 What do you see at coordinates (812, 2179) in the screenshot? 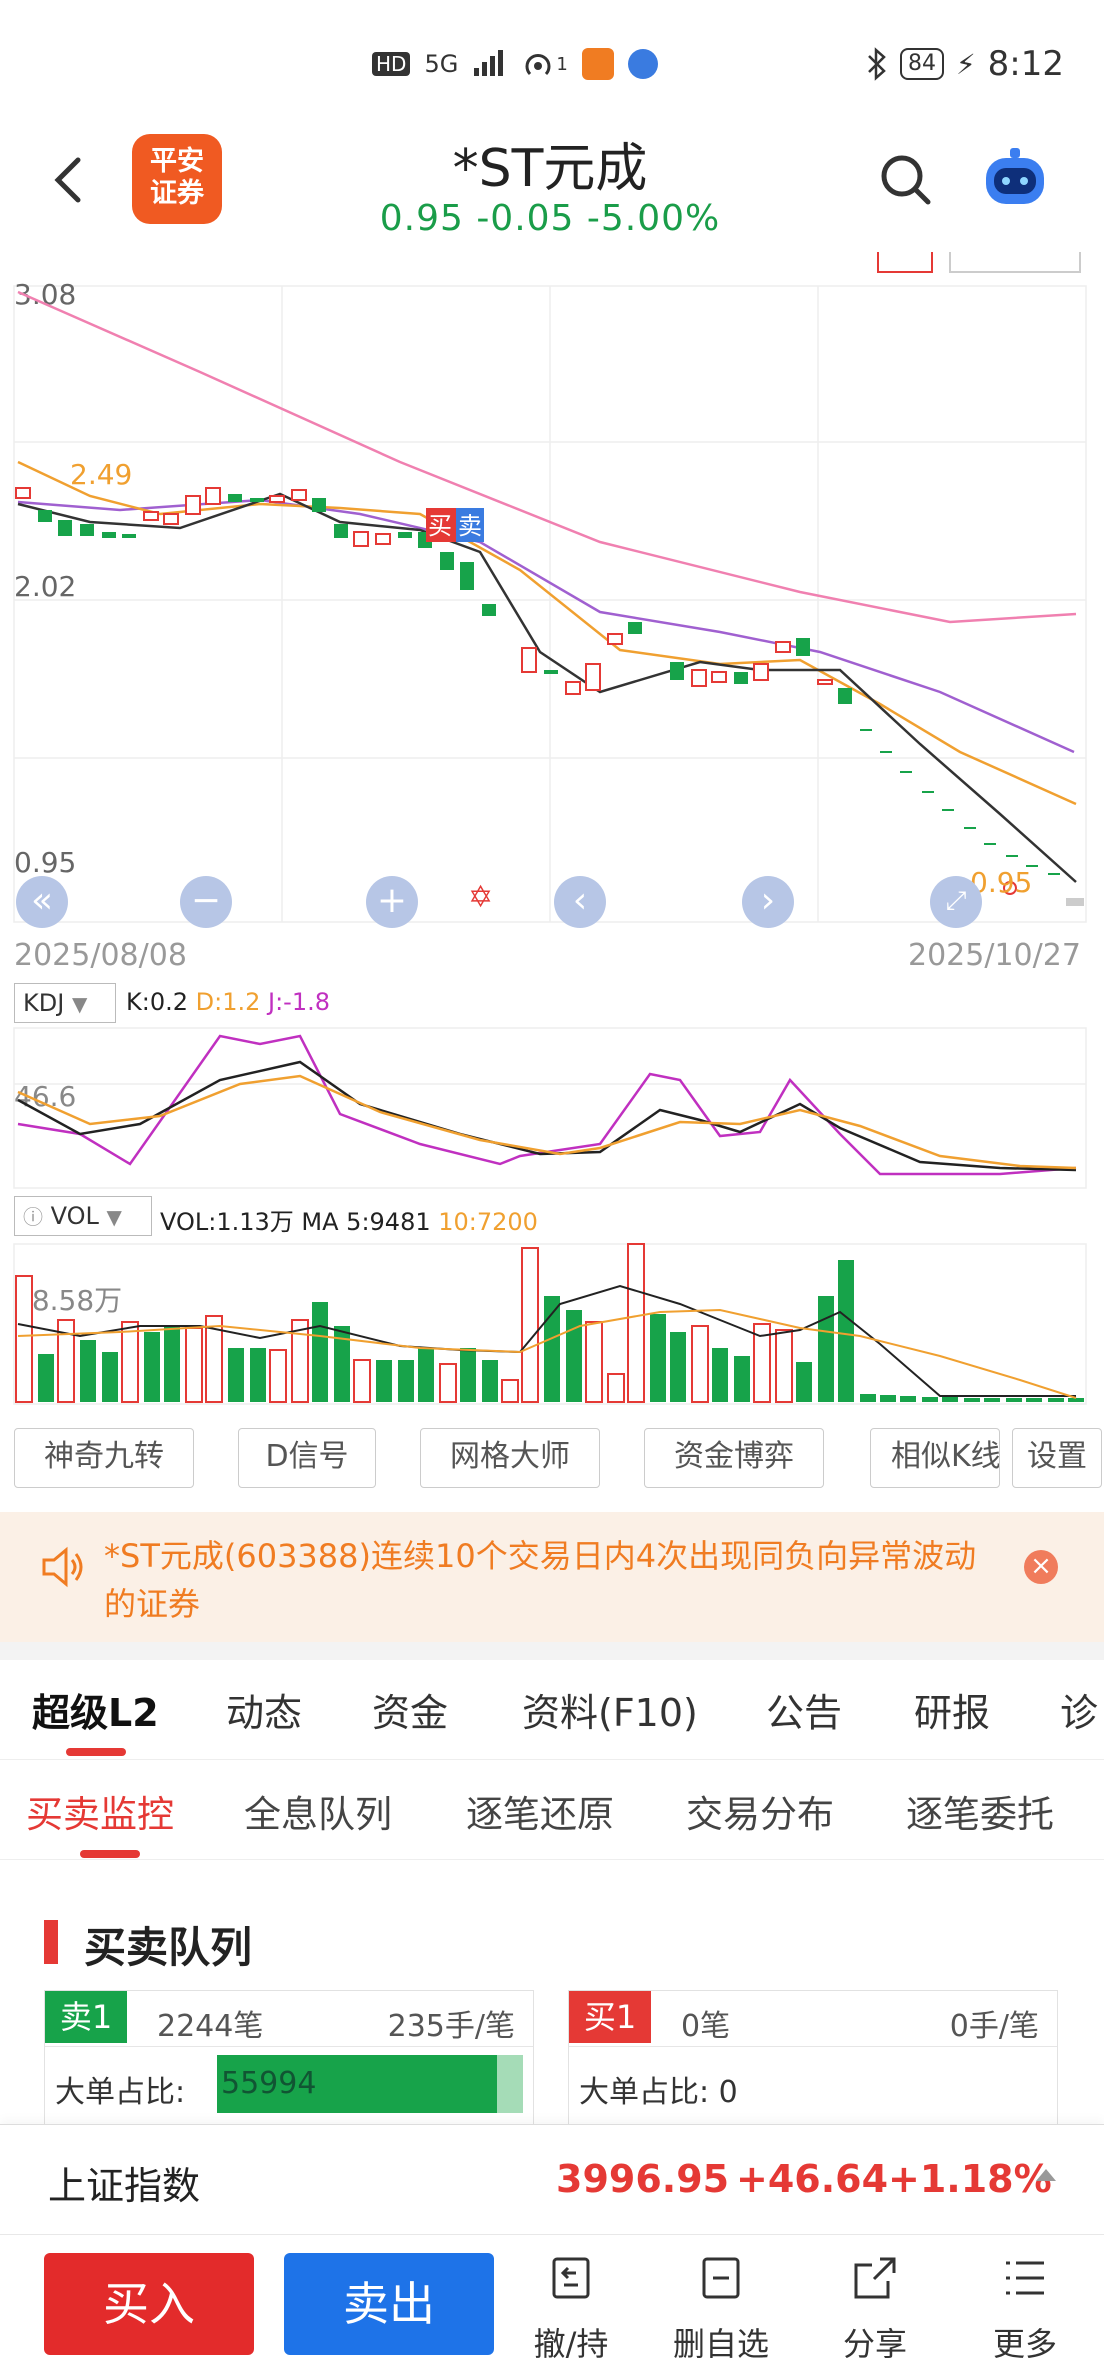
I see `index-change: +46.64` at bounding box center [812, 2179].